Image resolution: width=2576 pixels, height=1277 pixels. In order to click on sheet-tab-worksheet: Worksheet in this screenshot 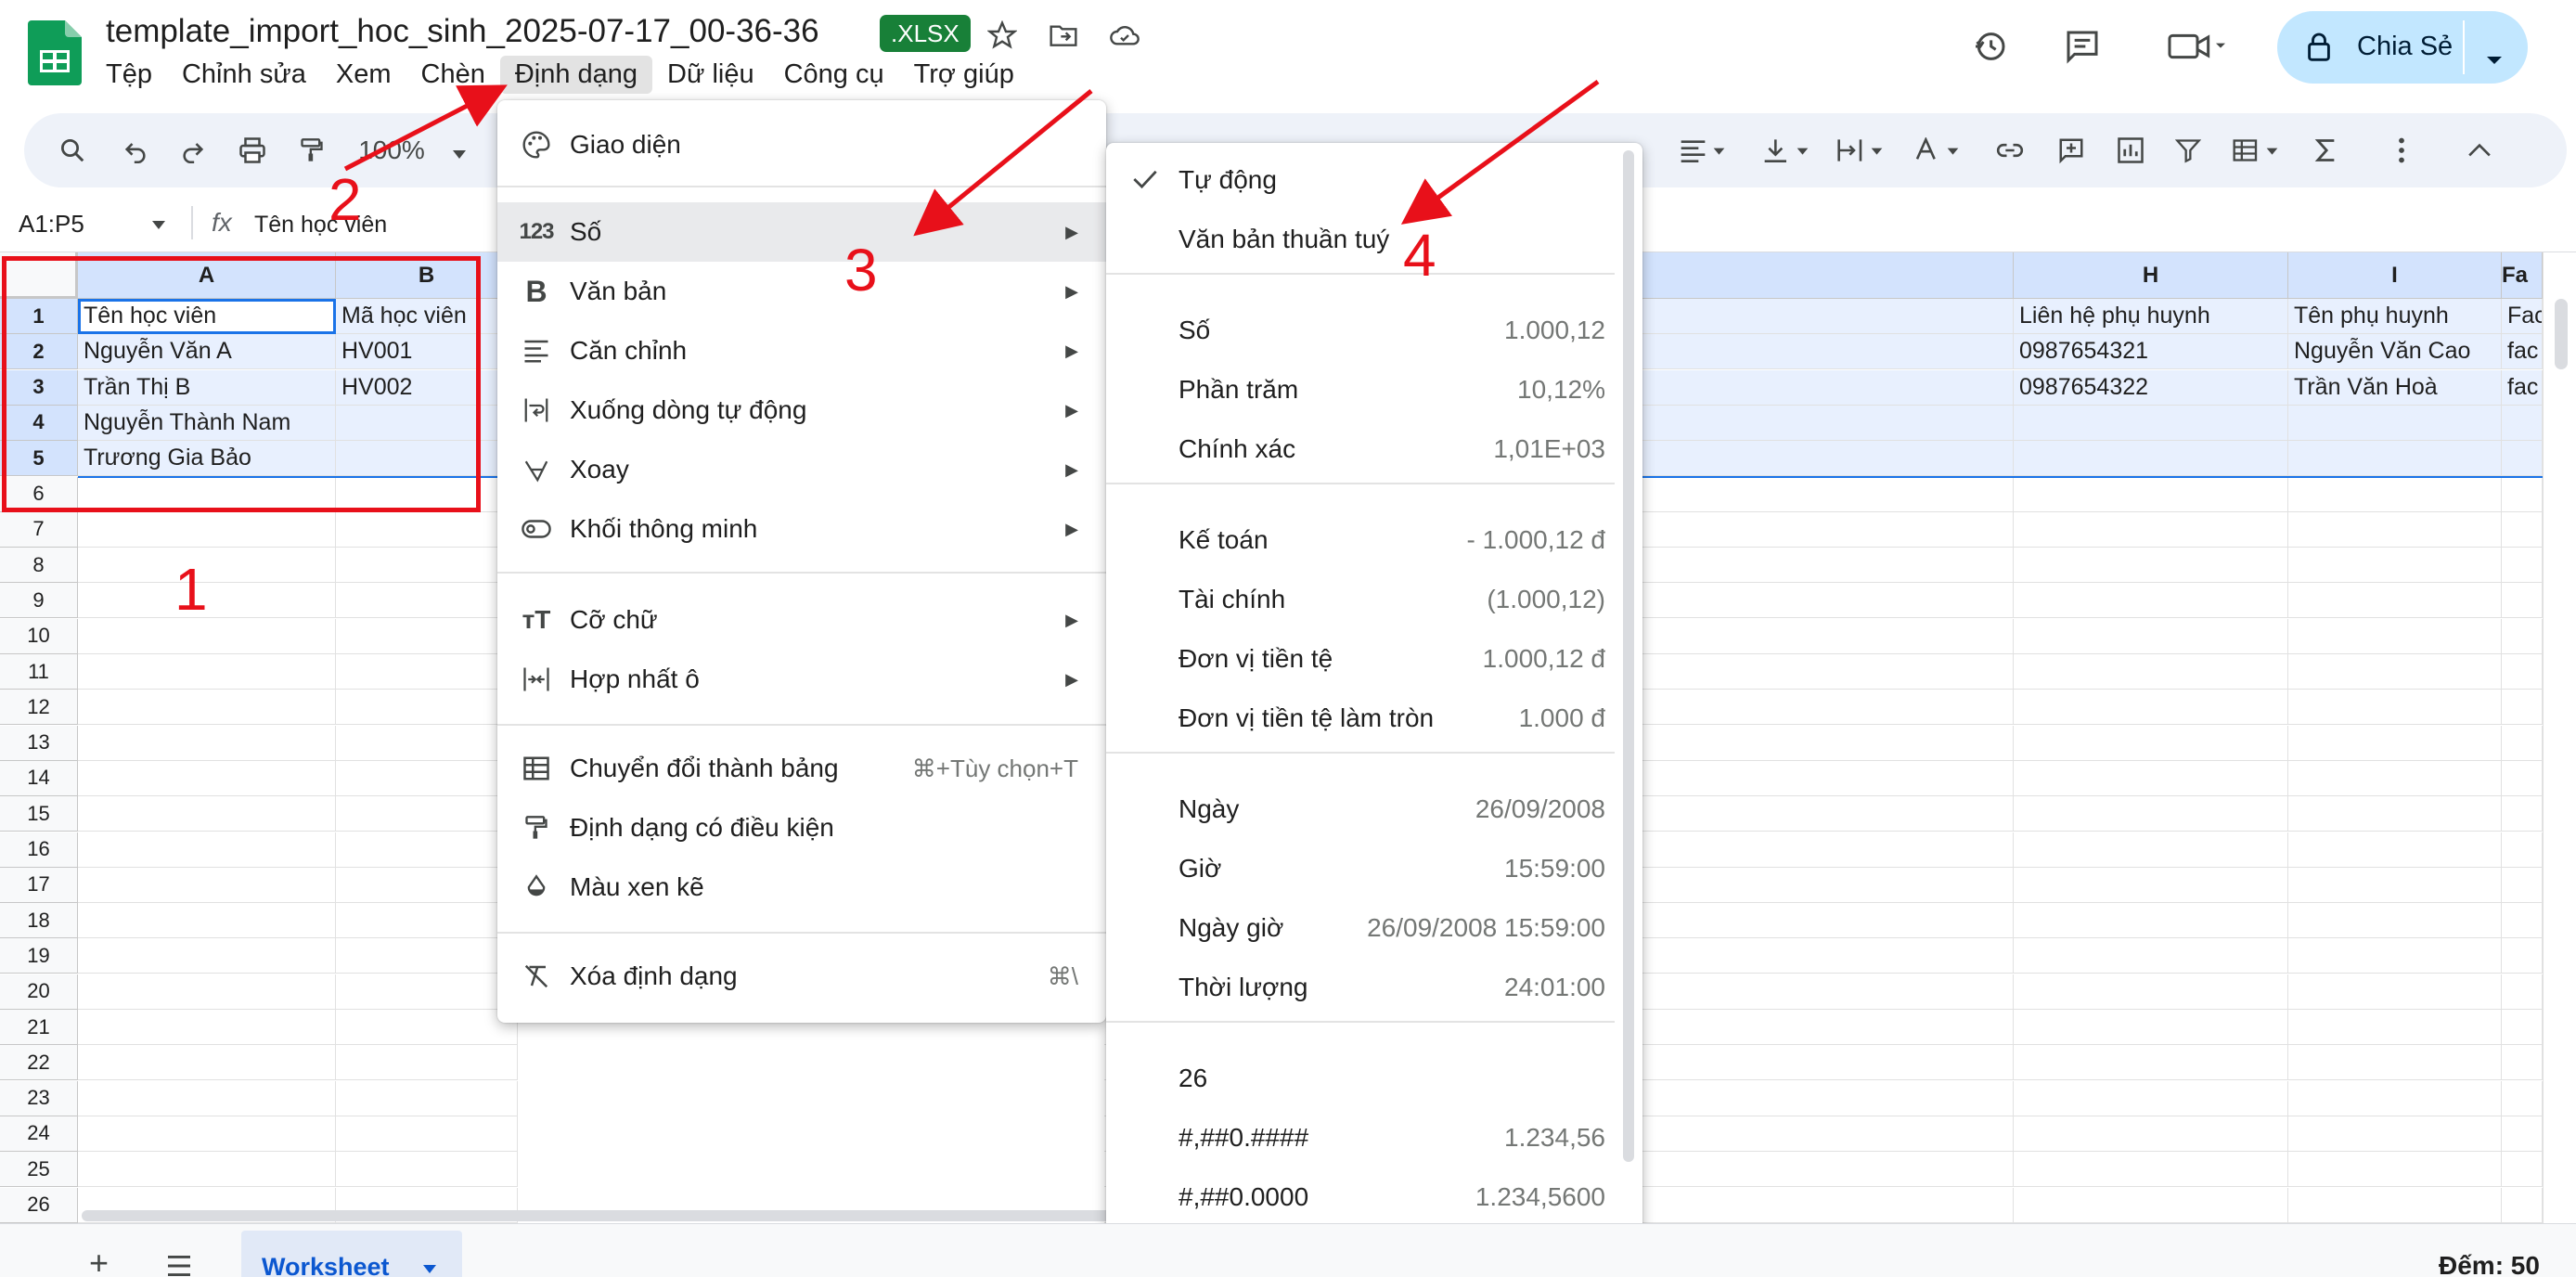, I will do `click(351, 1254)`.